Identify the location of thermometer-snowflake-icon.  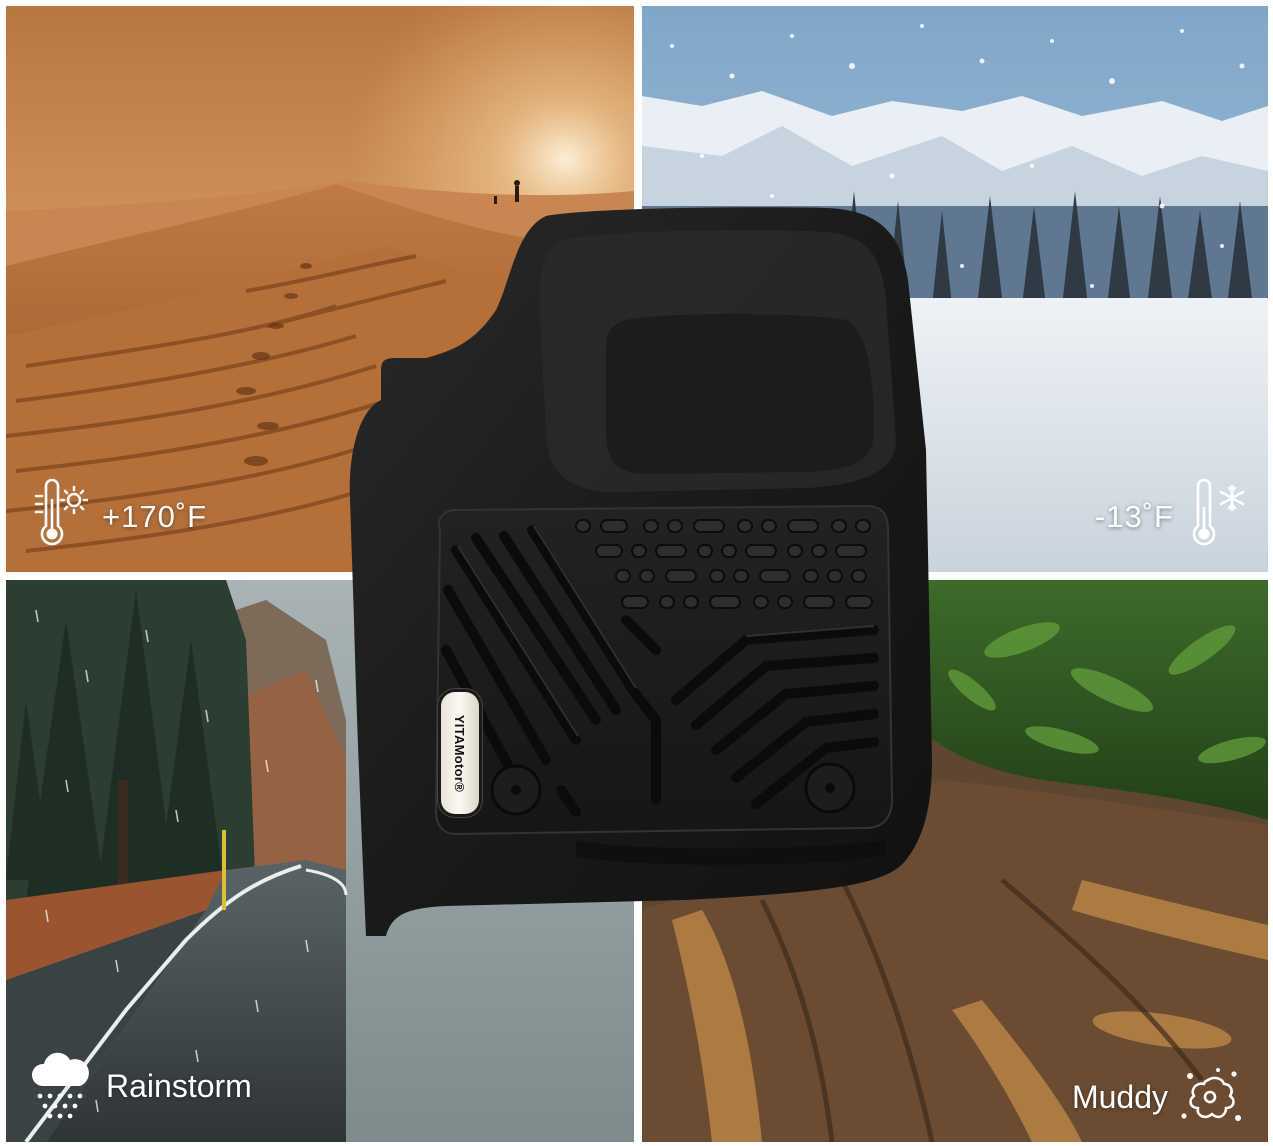
(1218, 512).